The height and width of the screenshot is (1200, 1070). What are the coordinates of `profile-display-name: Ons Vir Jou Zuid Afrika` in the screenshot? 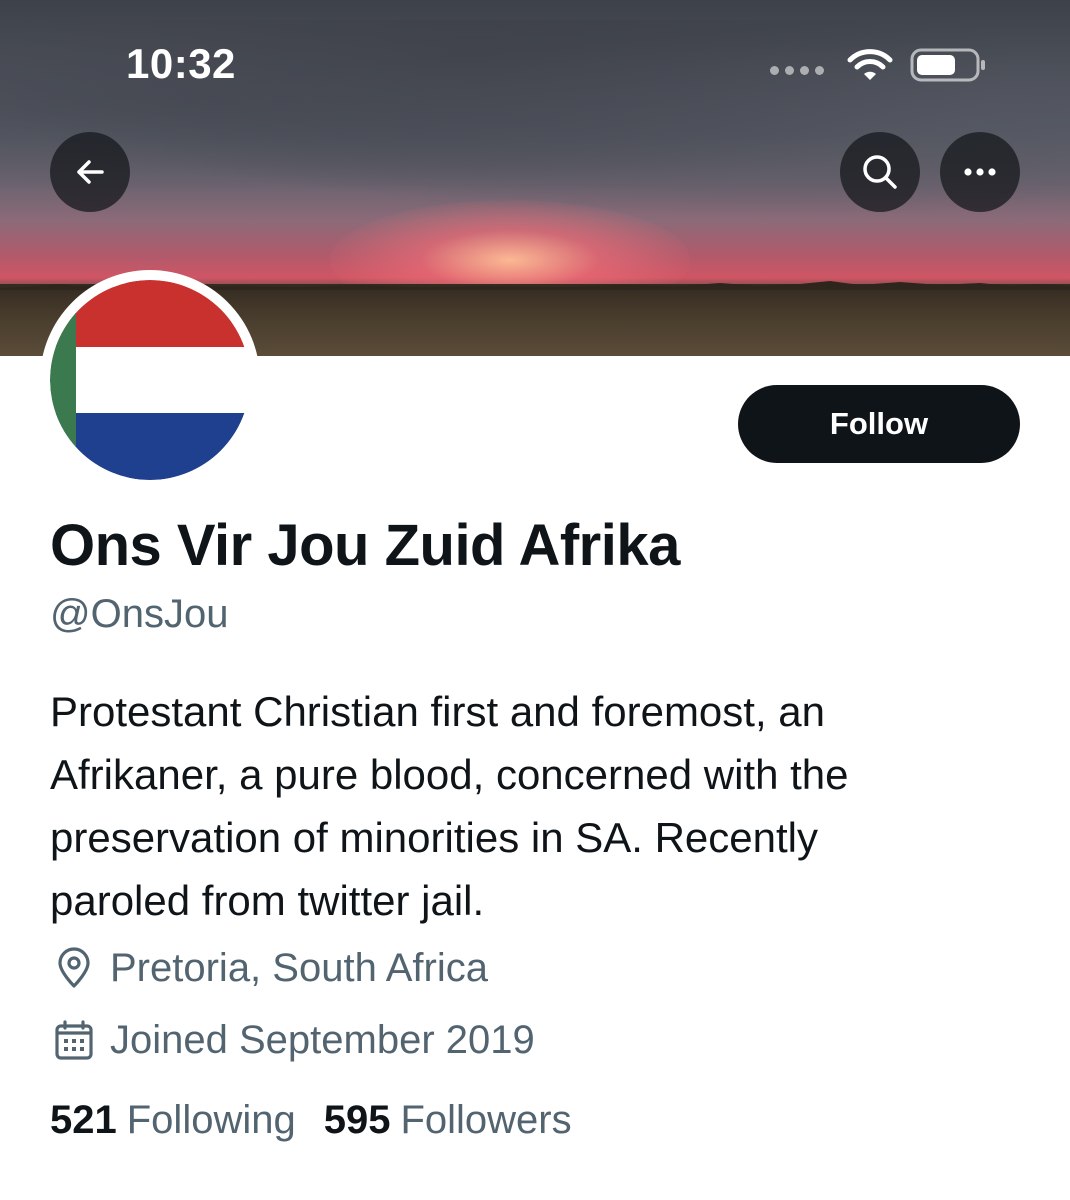 It's located at (365, 545).